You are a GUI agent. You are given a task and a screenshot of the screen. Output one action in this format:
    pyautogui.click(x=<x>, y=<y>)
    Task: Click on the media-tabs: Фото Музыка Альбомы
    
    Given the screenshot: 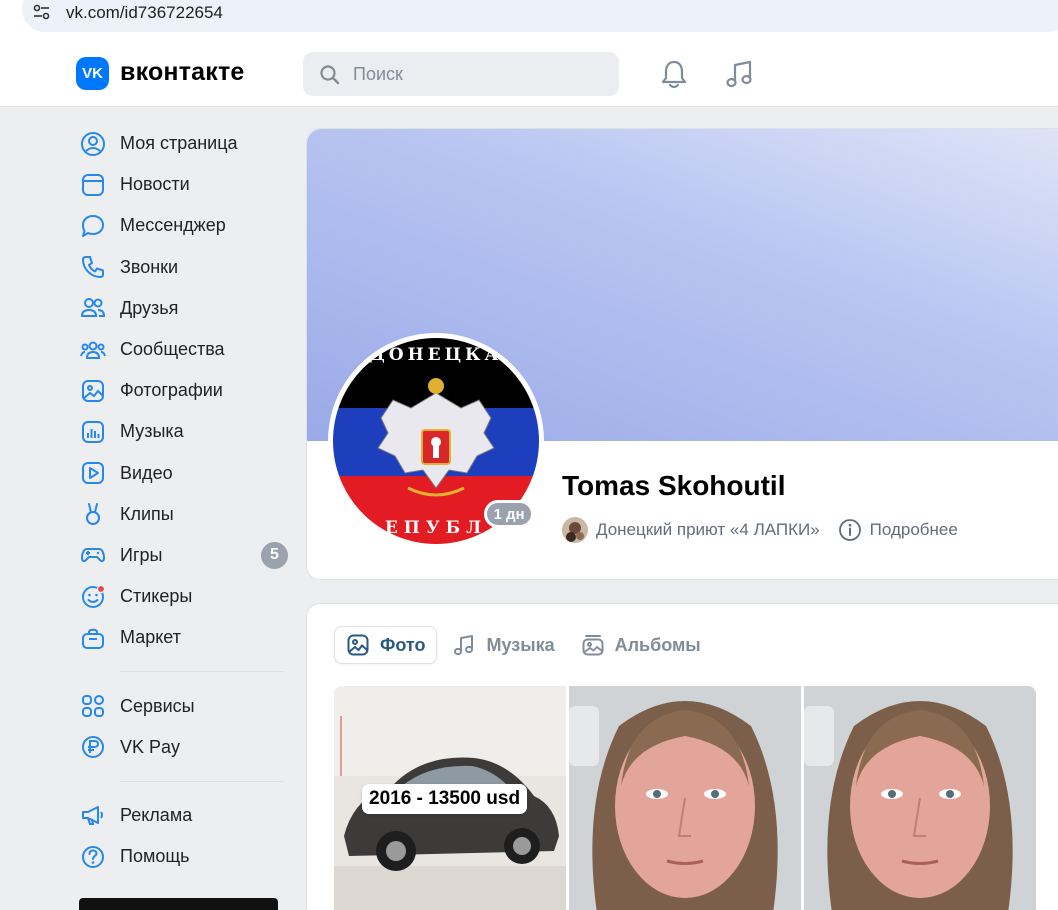 What is the action you would take?
    pyautogui.click(x=525, y=645)
    